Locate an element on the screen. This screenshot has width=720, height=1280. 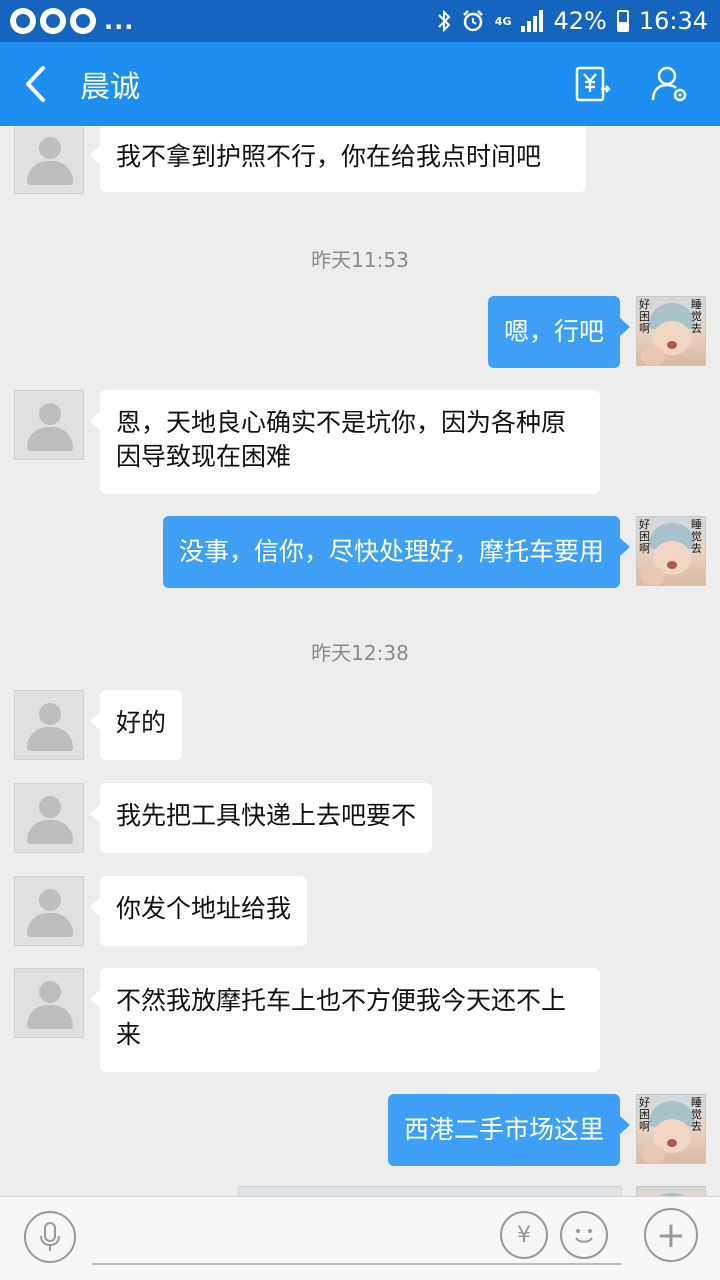
input-underline is located at coordinates (357, 1264).